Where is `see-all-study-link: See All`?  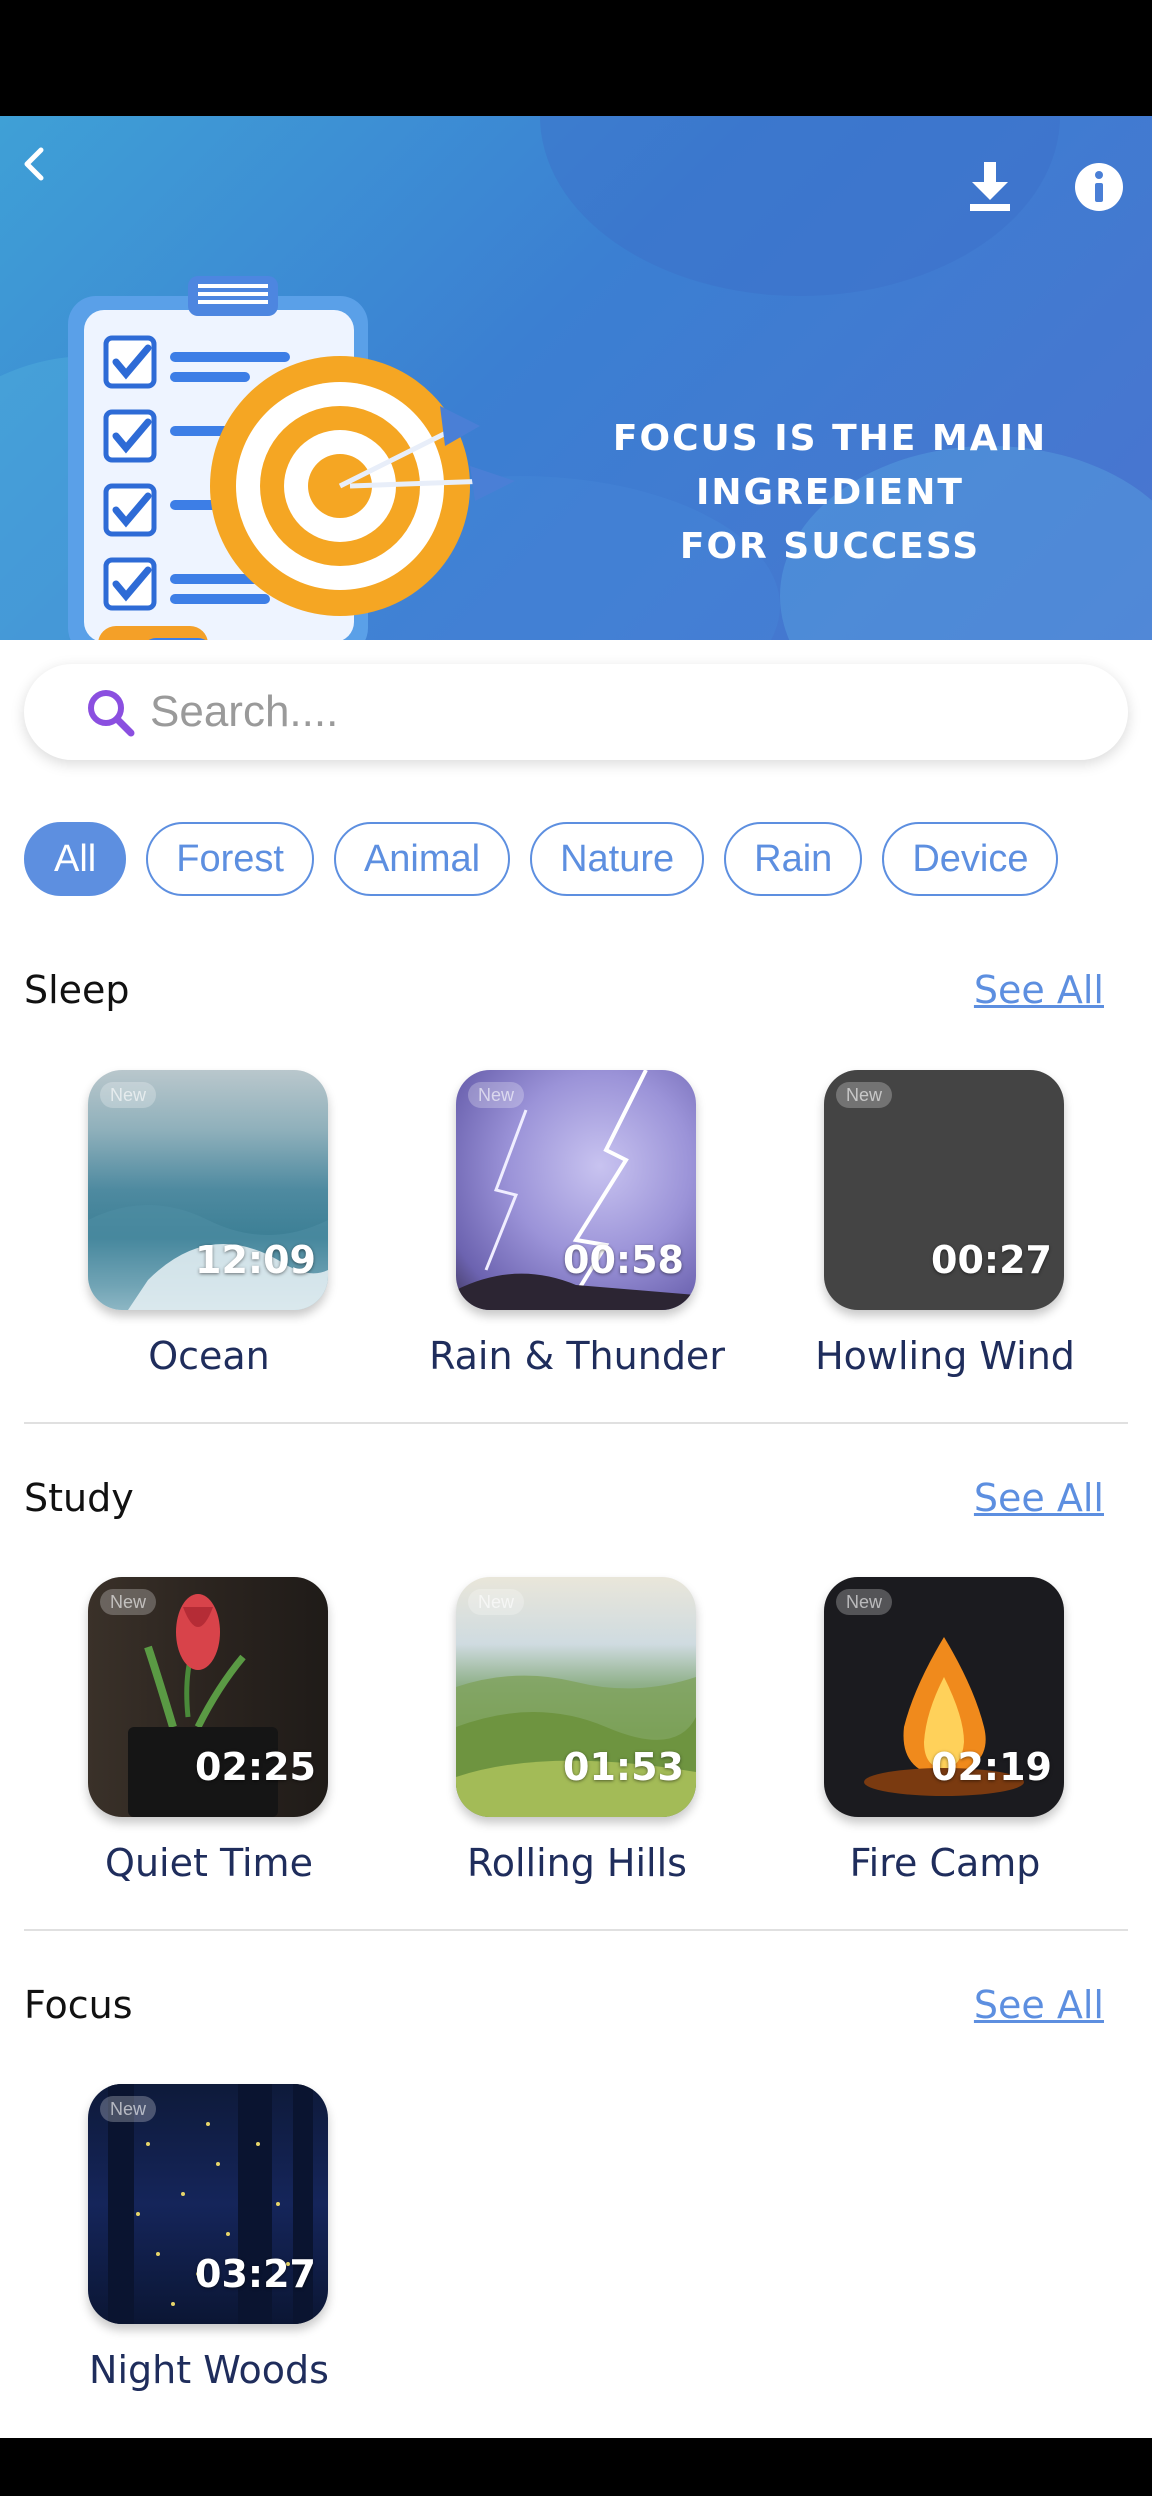
see-all-study-link: See All is located at coordinates (1039, 1498).